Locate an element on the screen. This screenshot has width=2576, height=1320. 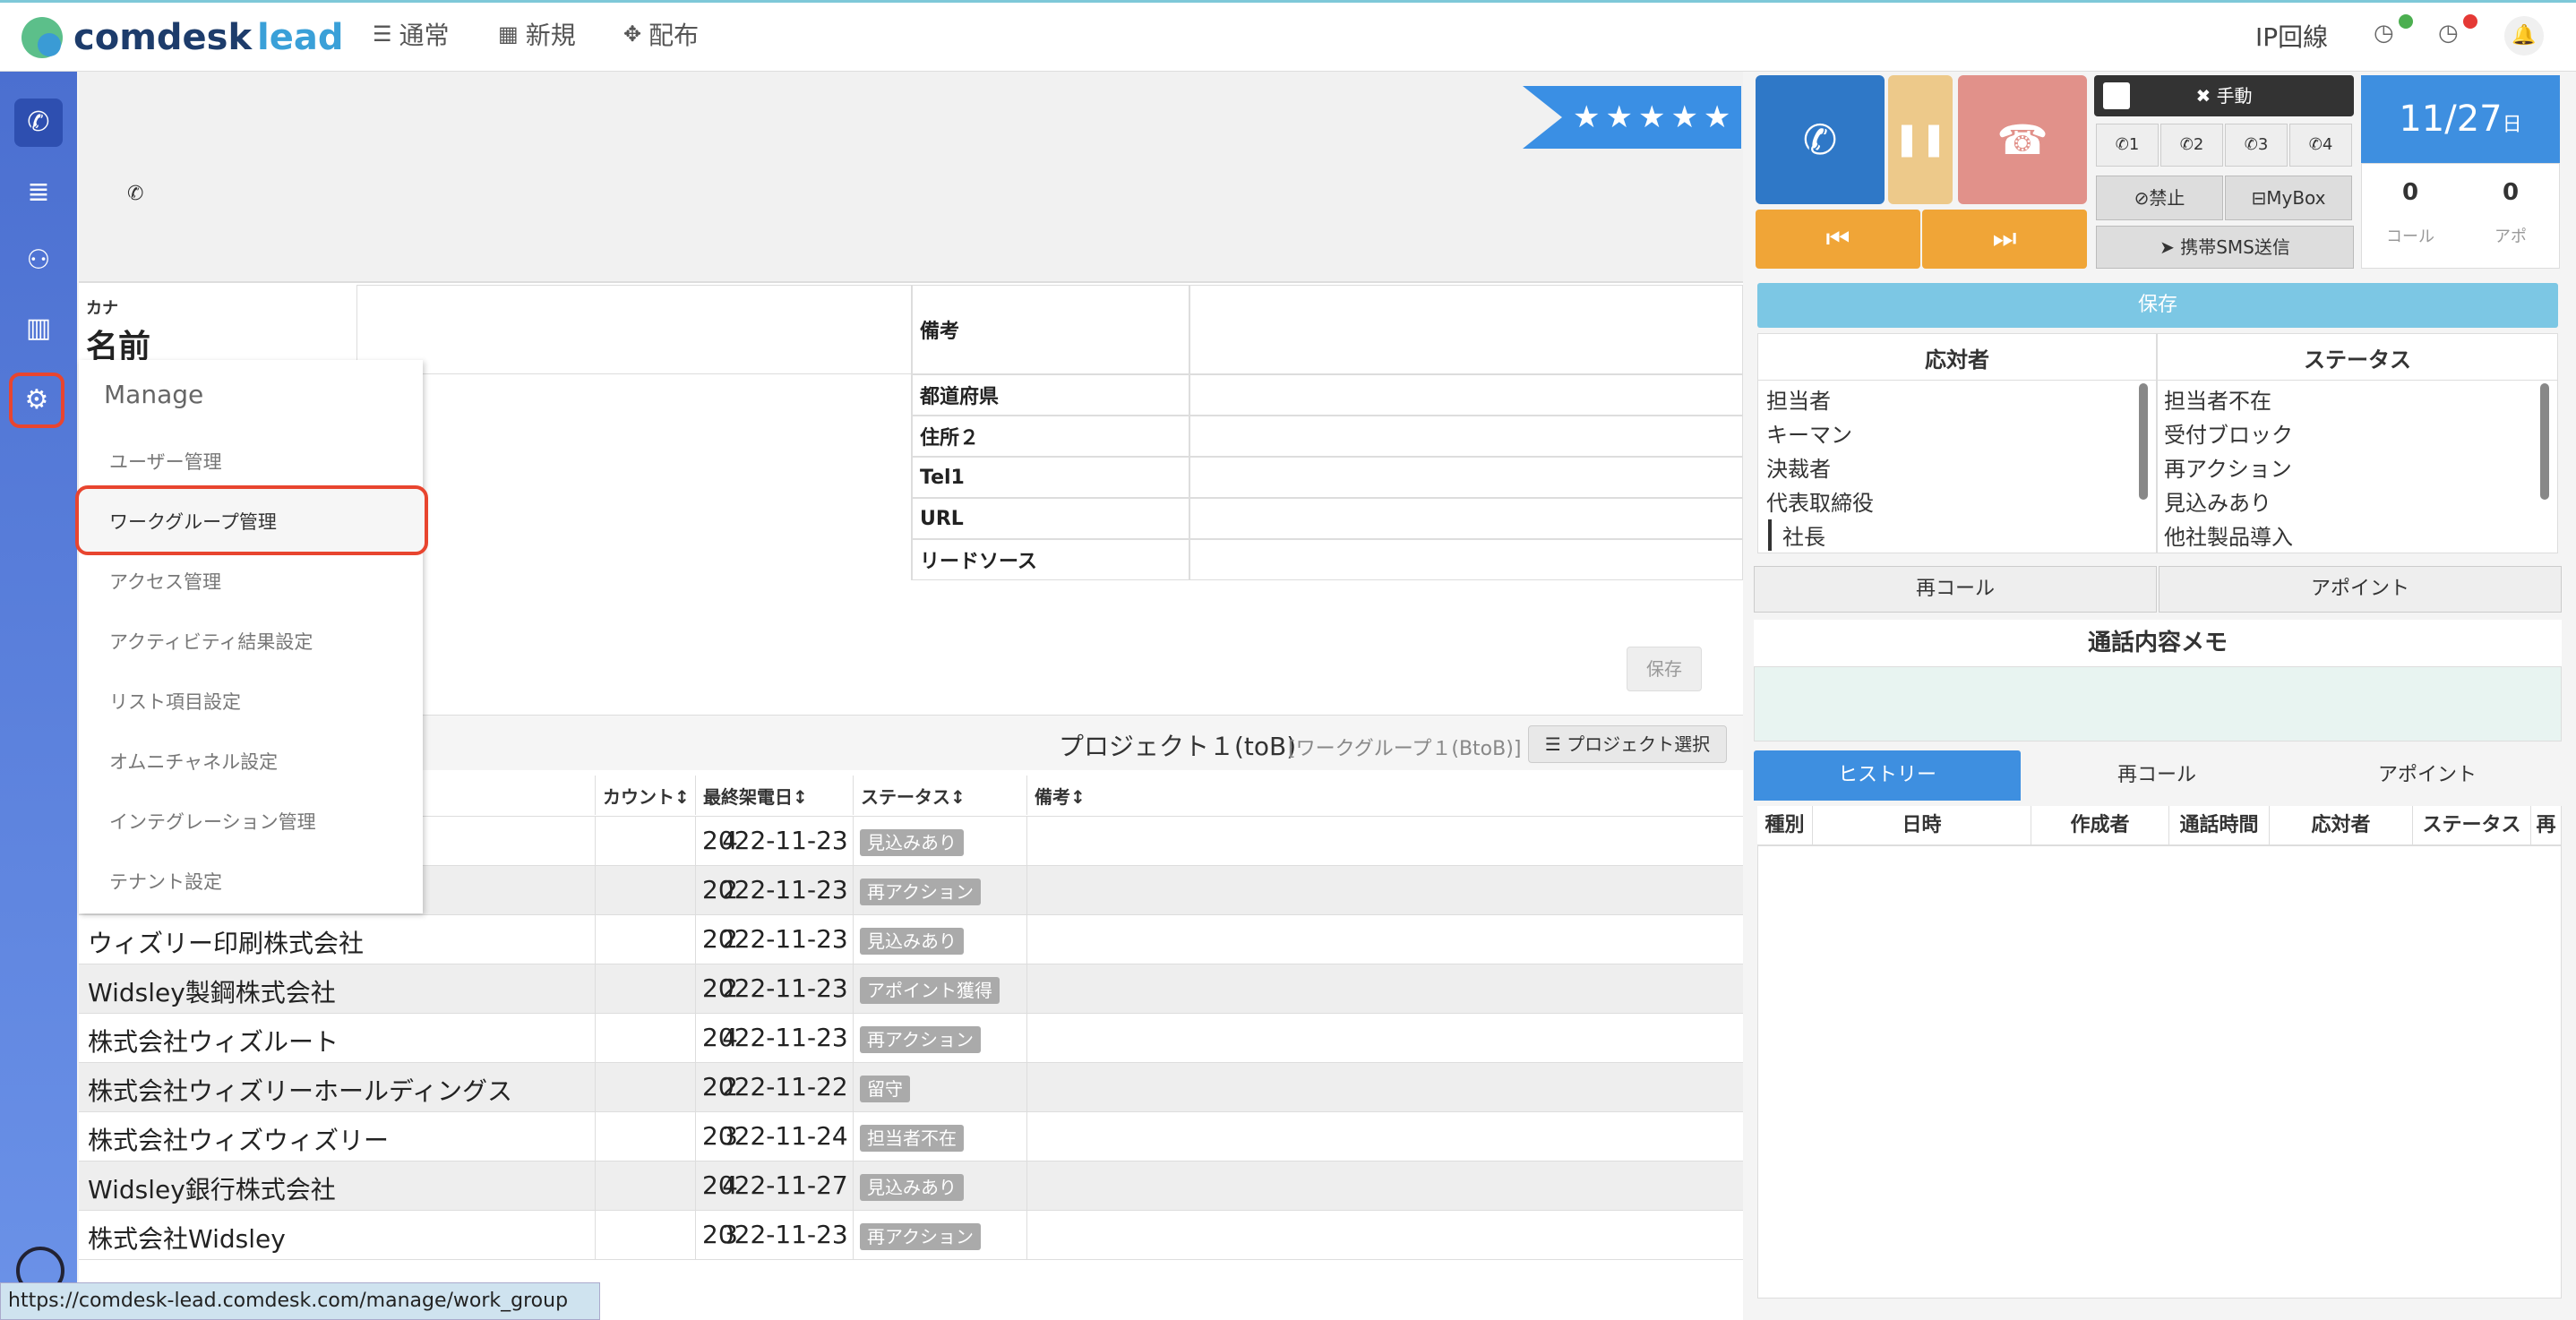
history-col: ステータス is located at coordinates (2472, 826).